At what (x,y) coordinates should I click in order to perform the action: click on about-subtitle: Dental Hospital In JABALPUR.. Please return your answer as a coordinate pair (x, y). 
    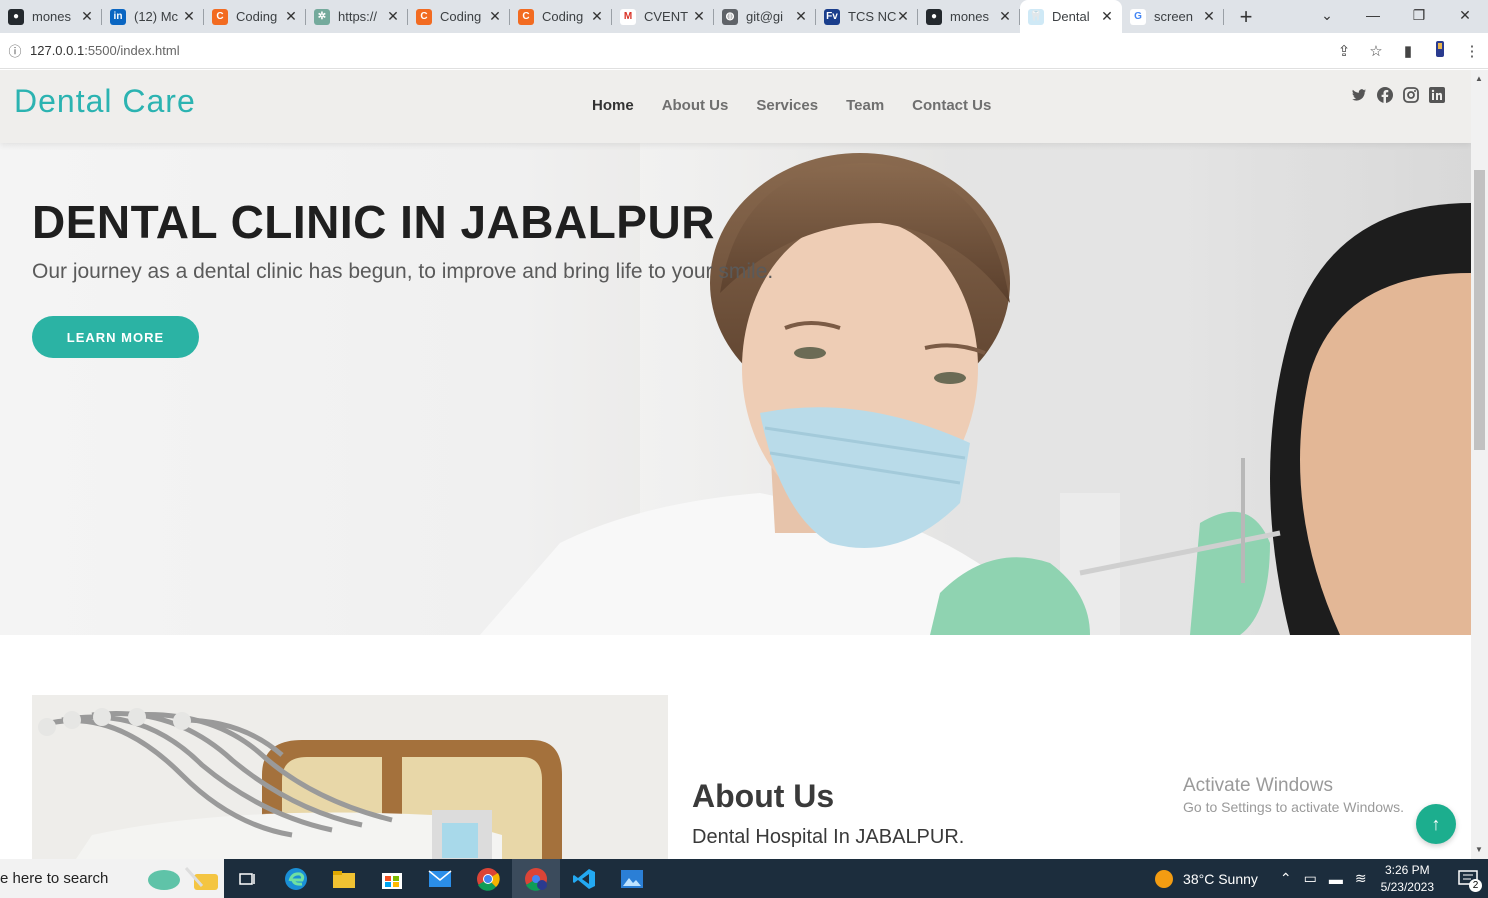
    Looking at the image, I should click on (828, 837).